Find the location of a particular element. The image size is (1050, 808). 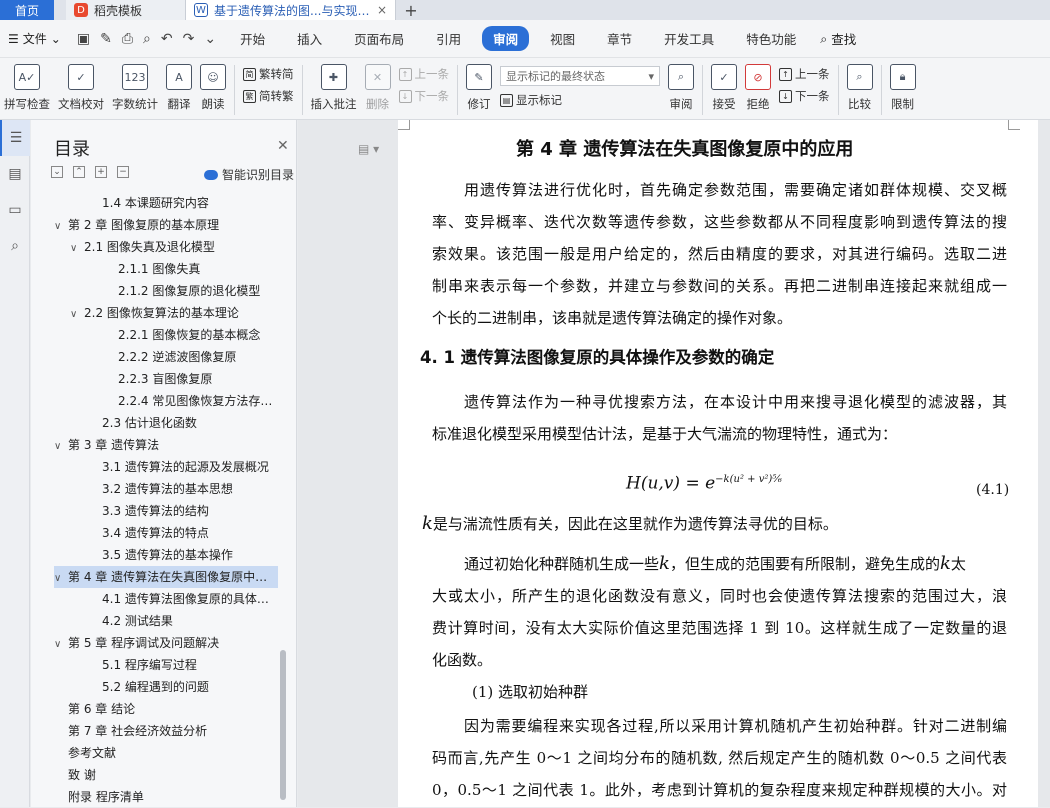

remove-heading-icon: − is located at coordinates (123, 172).